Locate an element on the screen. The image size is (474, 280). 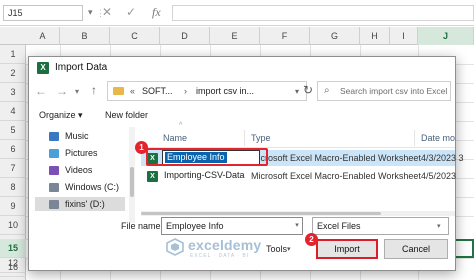
refresh-icon: ↻ is located at coordinates (308, 90).